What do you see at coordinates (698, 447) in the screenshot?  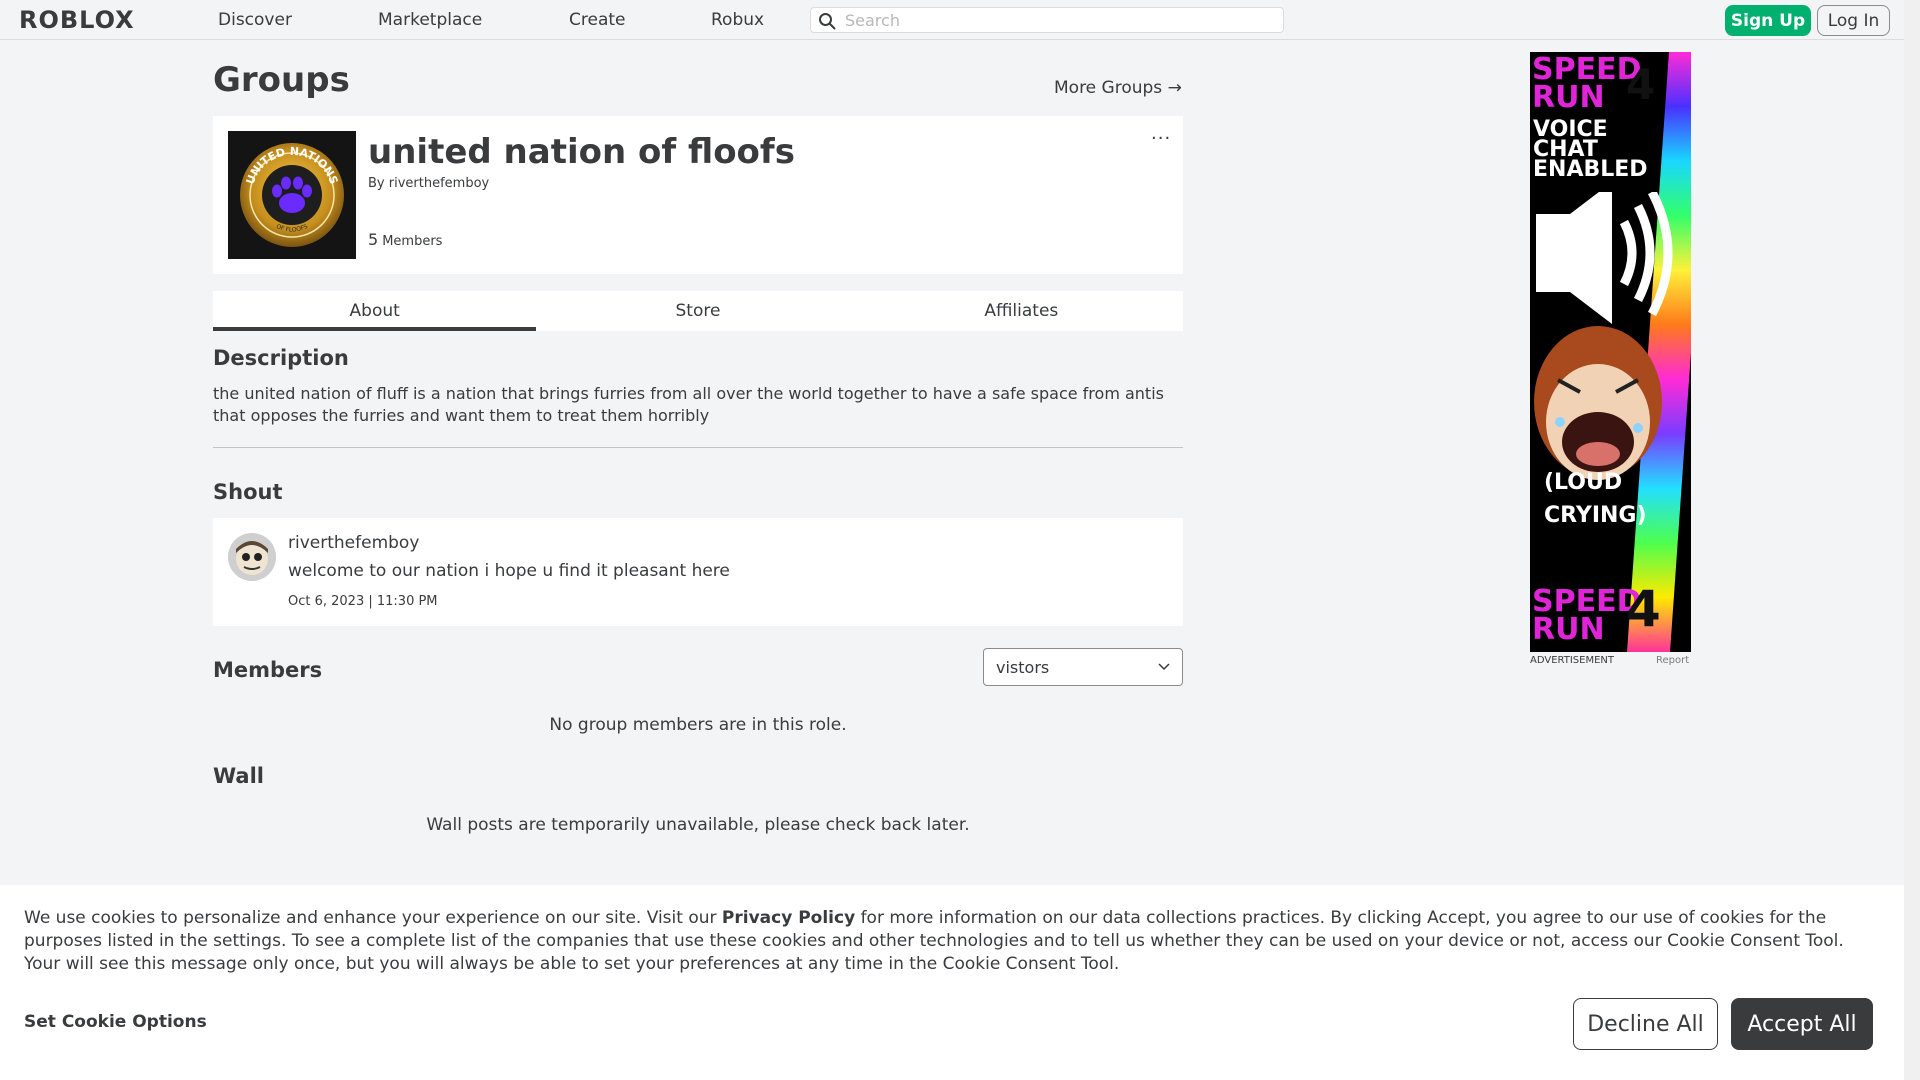 I see `section-divider` at bounding box center [698, 447].